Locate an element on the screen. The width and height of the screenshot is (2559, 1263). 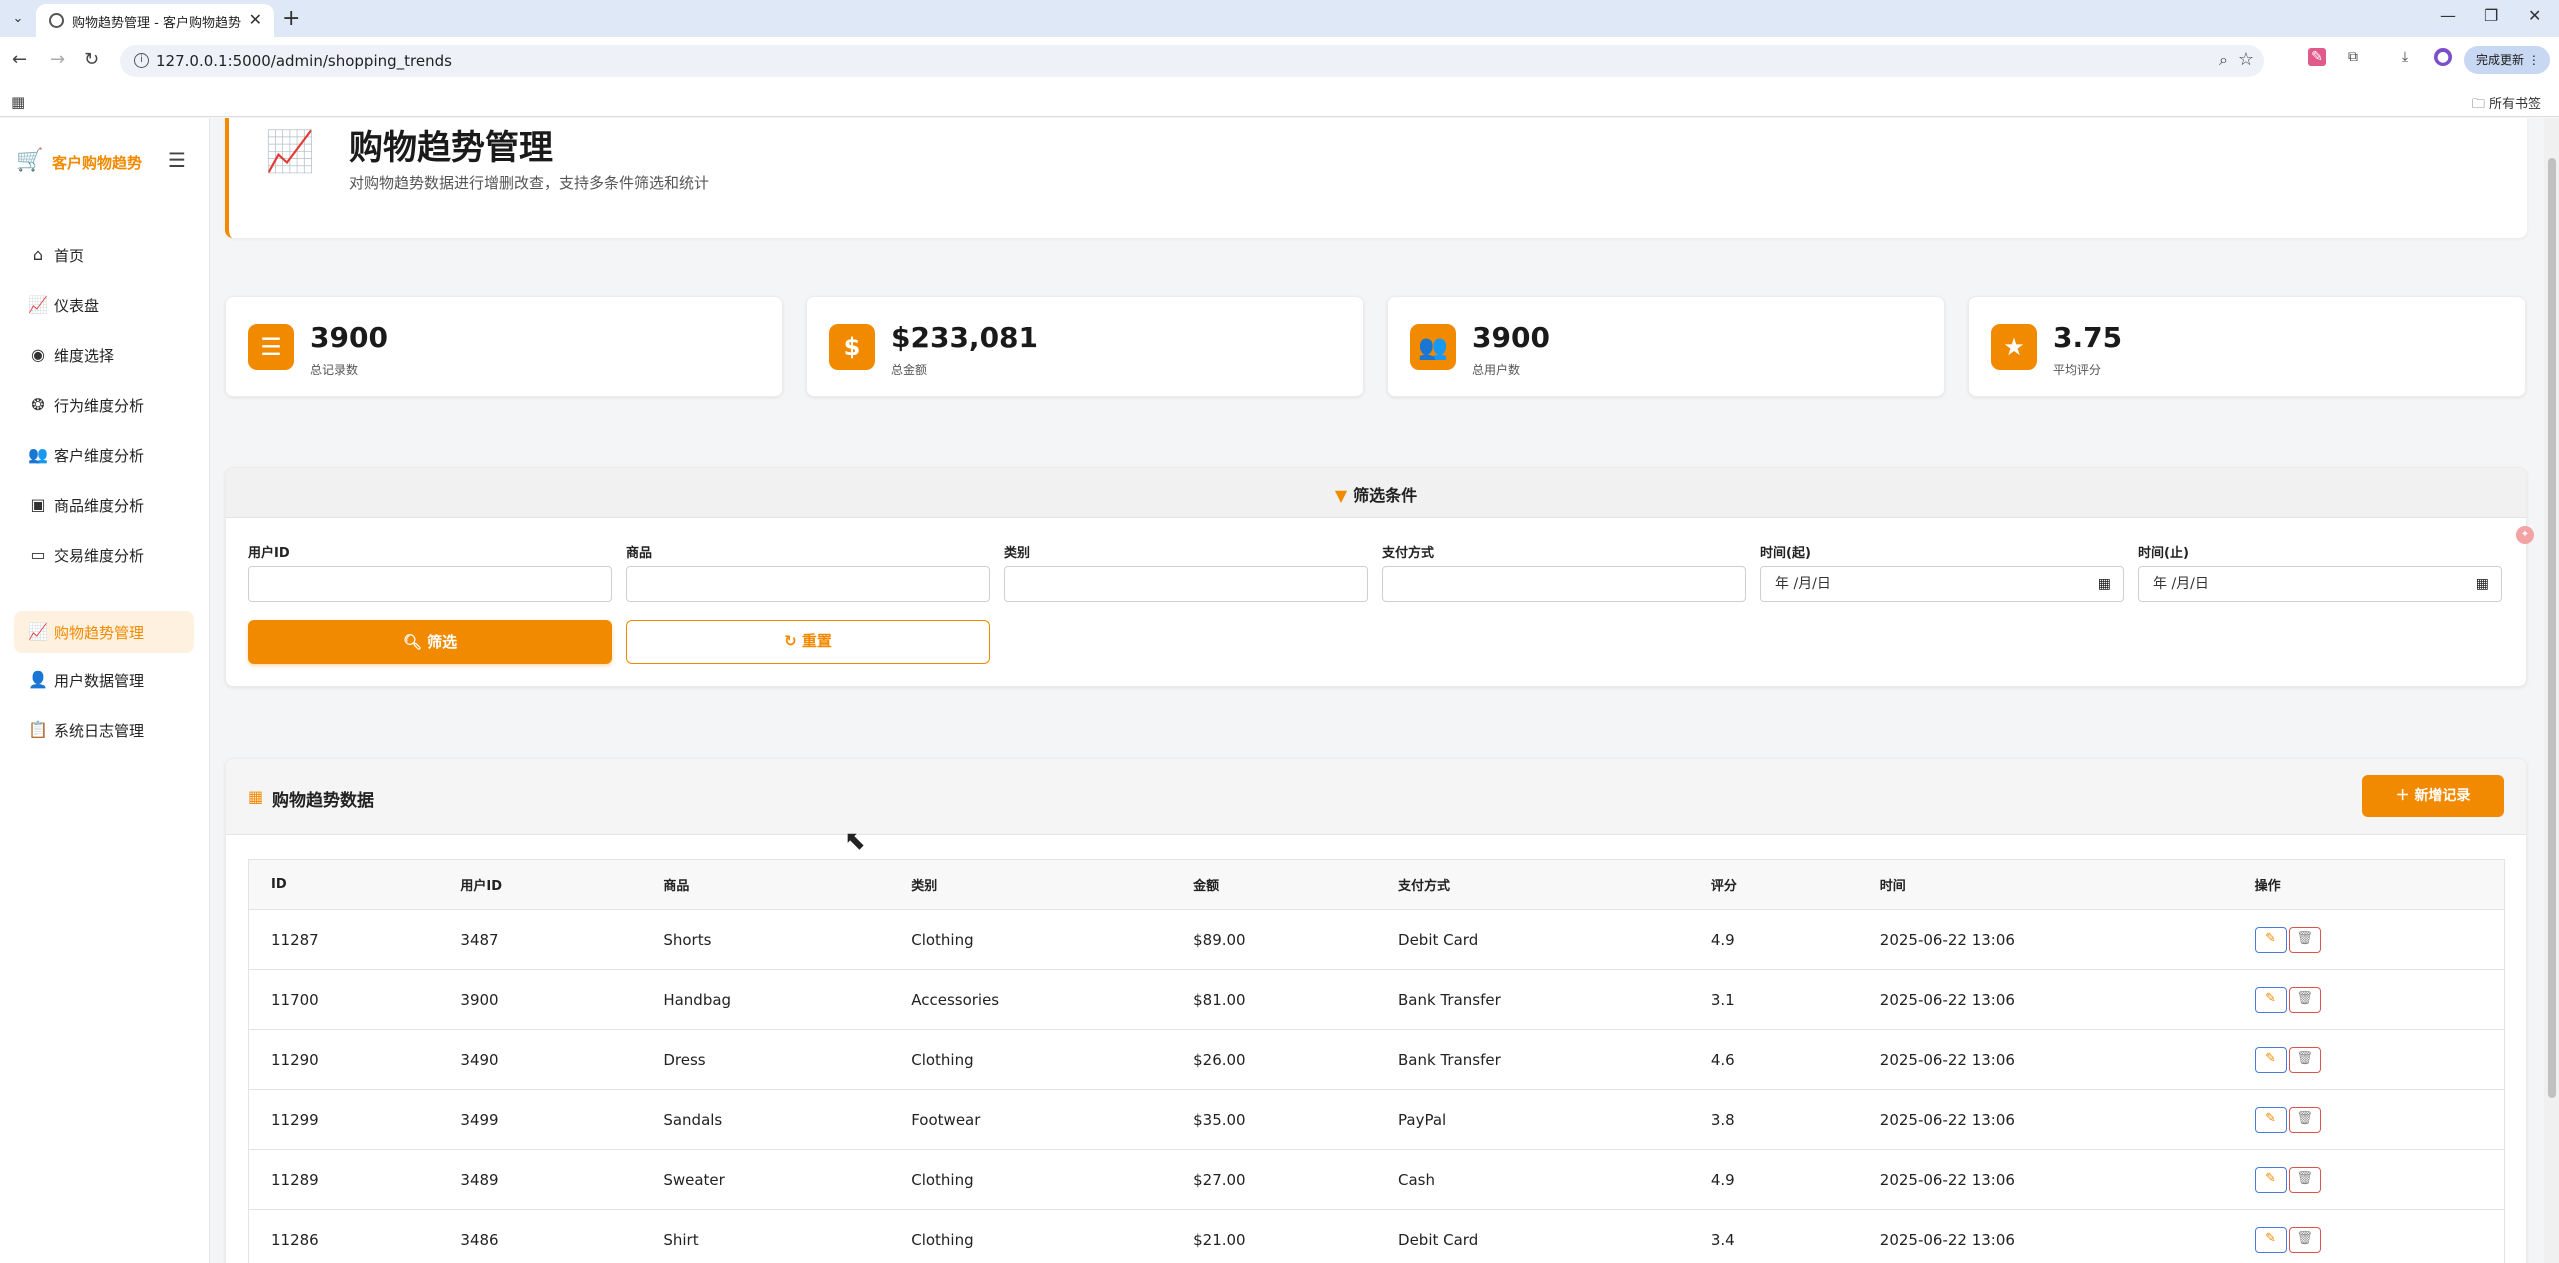
all-bookmarks-button: 🗀 所有书签 is located at coordinates (2506, 105).